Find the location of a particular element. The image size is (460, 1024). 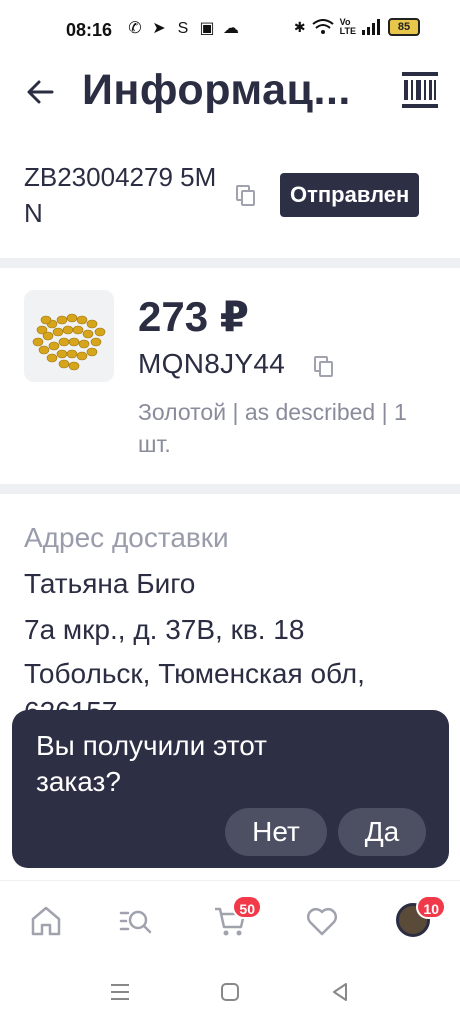

volte-icon: Vo LTE is located at coordinates (347, 26).